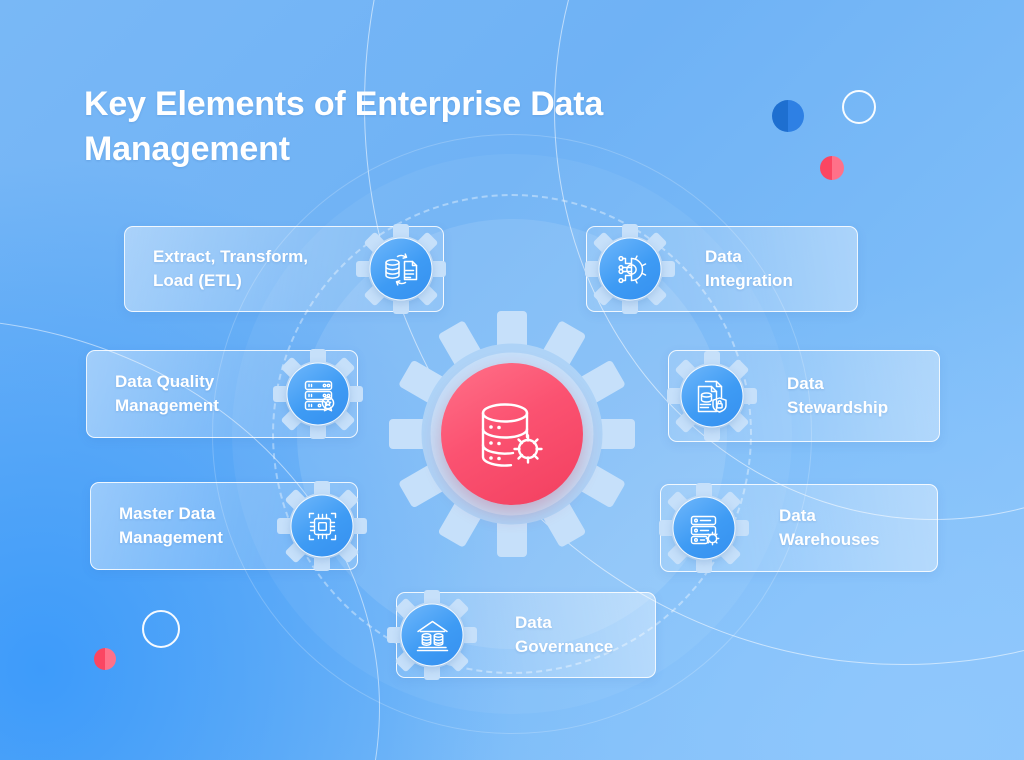 This screenshot has width=1024, height=760. What do you see at coordinates (161, 629) in the screenshot?
I see `decorative-ring-bottom-left` at bounding box center [161, 629].